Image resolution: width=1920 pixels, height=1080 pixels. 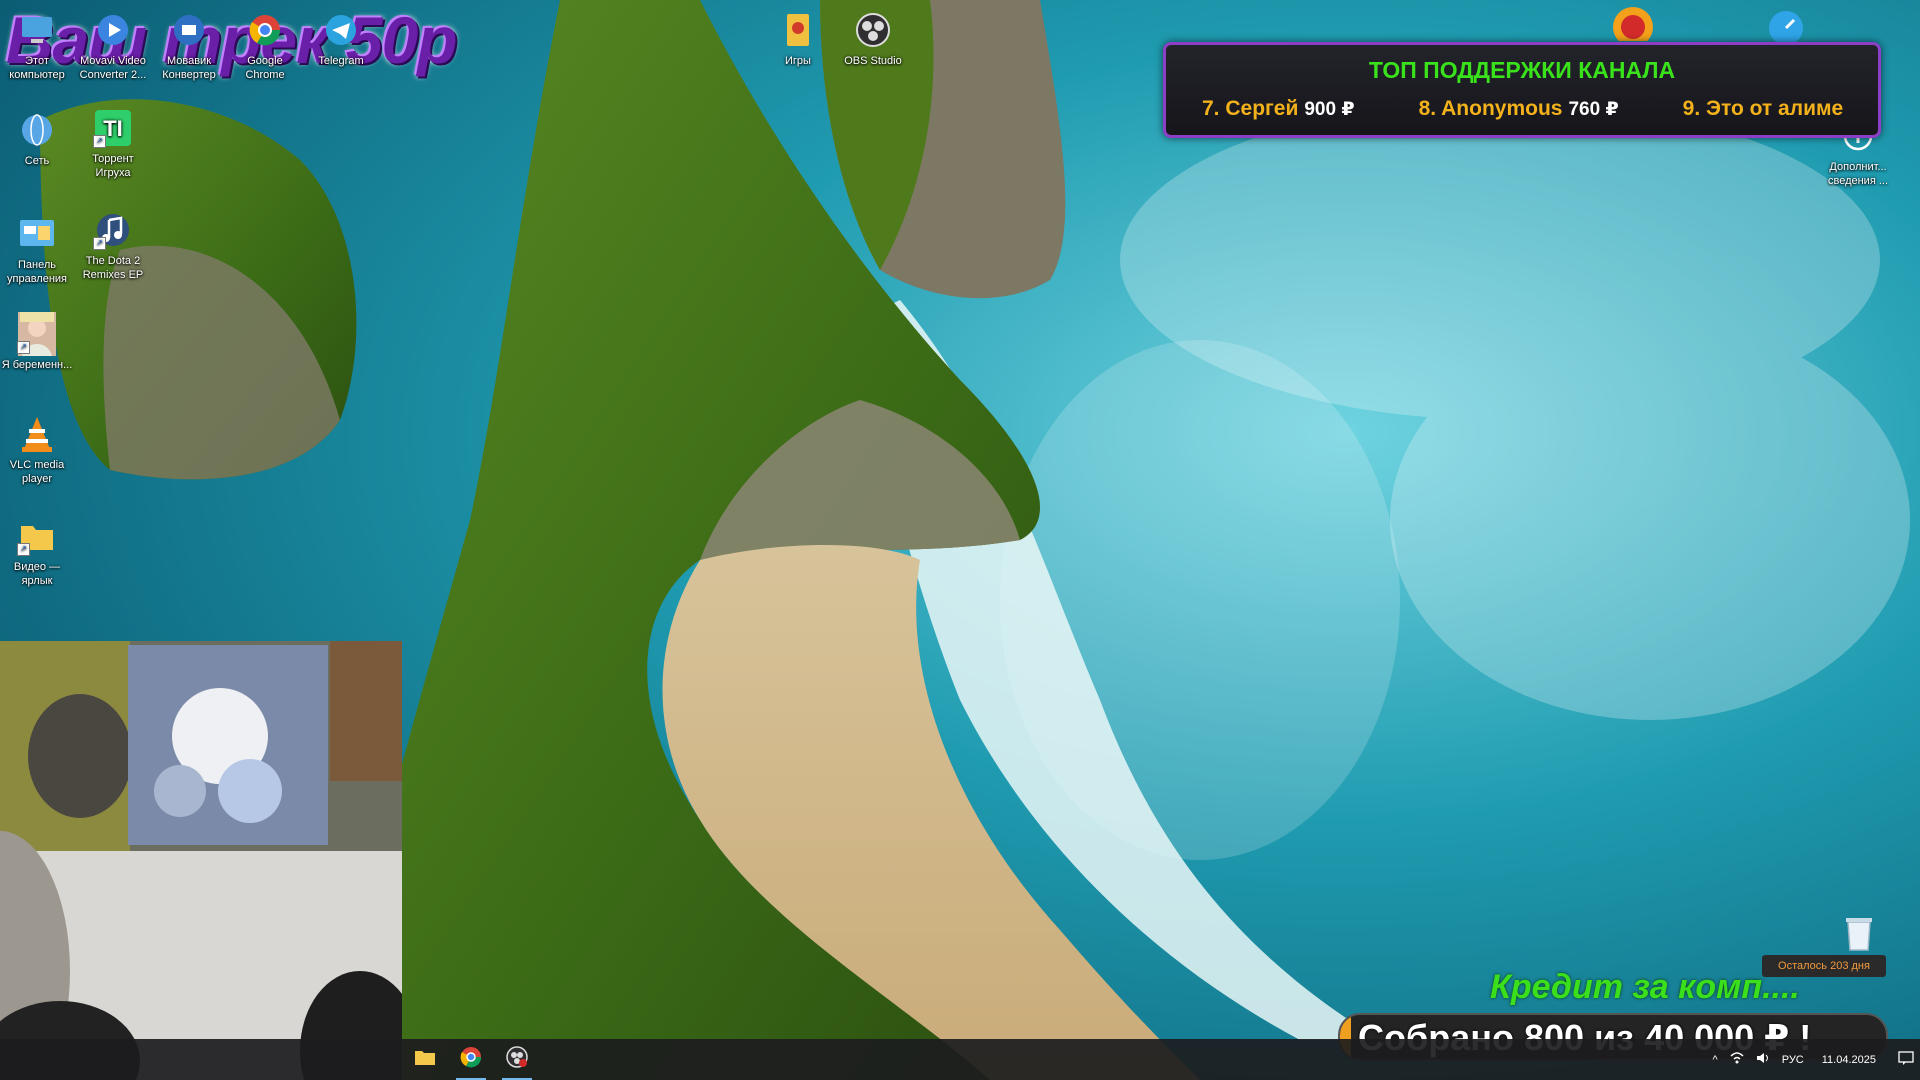 What do you see at coordinates (341, 30) in the screenshot?
I see `telegram-icon` at bounding box center [341, 30].